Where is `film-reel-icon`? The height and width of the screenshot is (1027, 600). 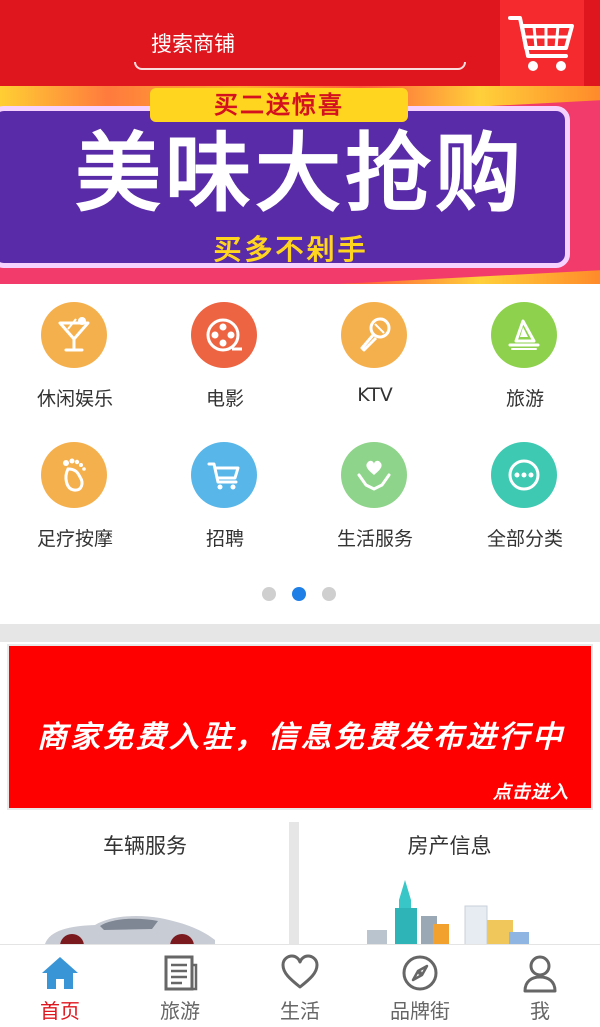 film-reel-icon is located at coordinates (224, 335).